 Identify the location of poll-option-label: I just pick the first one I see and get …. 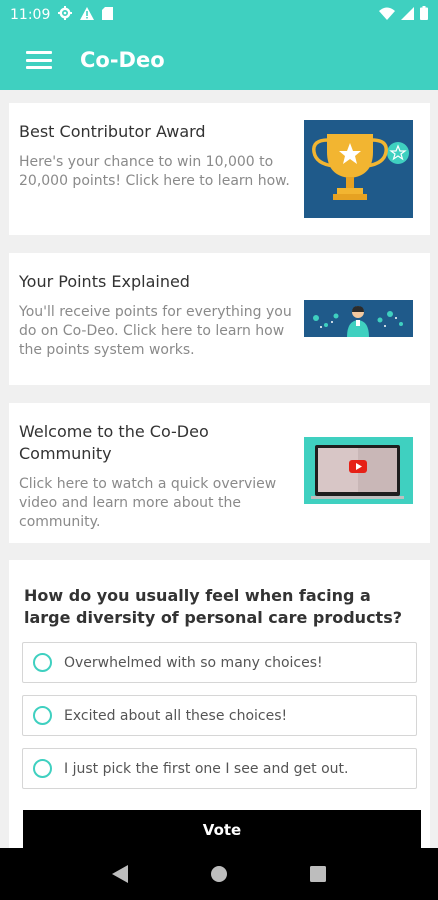
(206, 768).